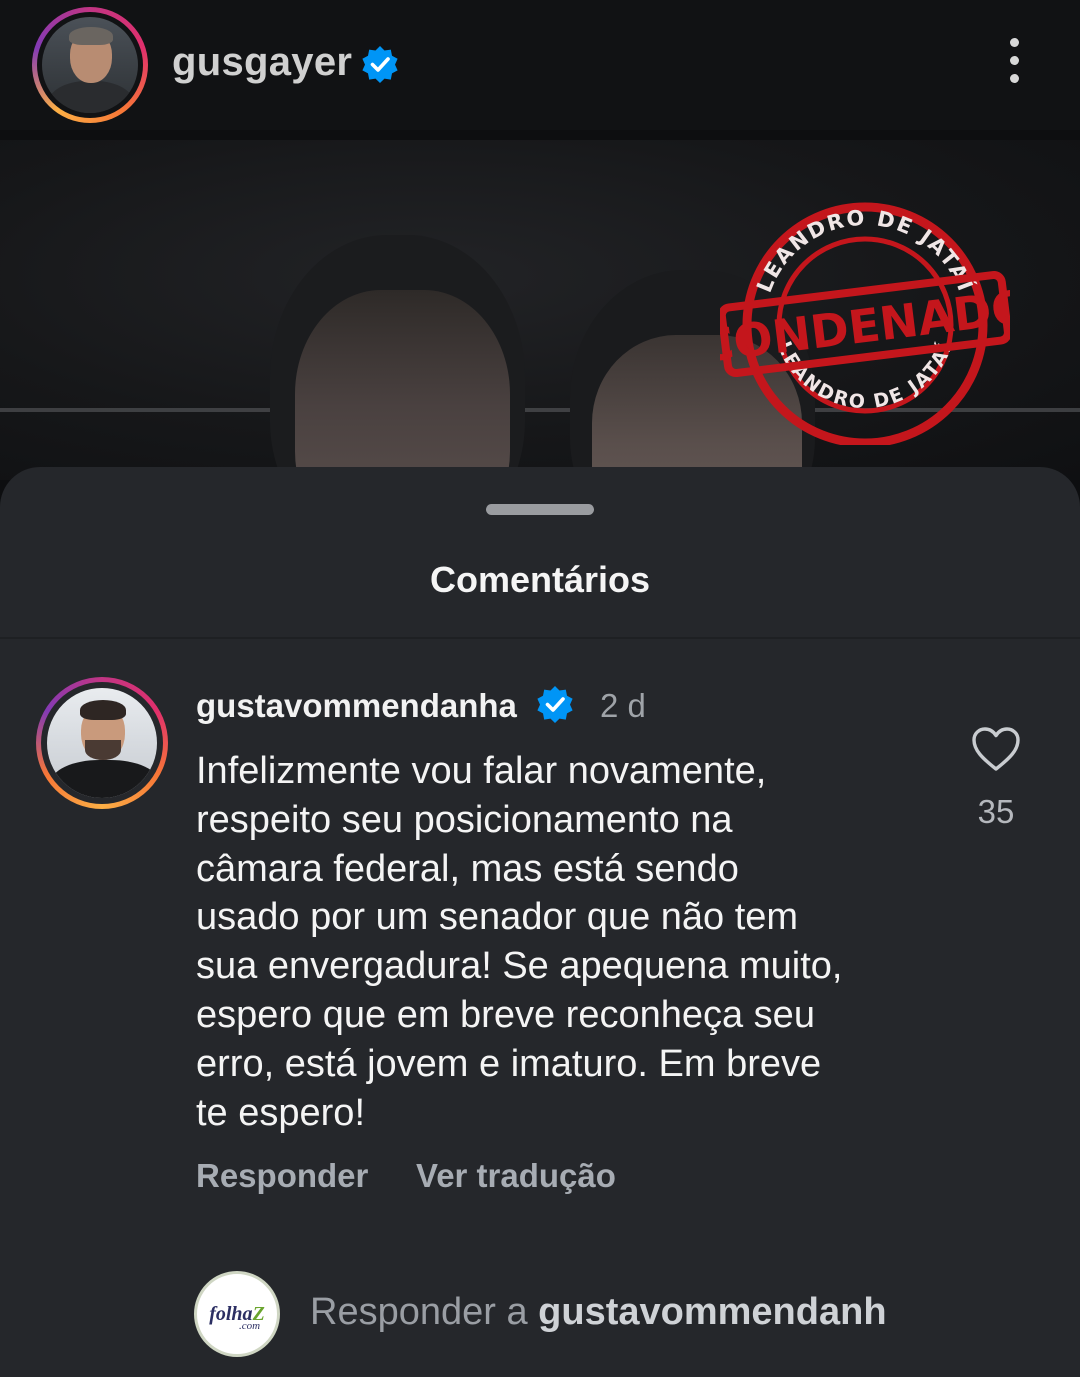  Describe the element at coordinates (467, 868) in the screenshot. I see `comment-text-line: câmara federal, mas está sendo` at that location.